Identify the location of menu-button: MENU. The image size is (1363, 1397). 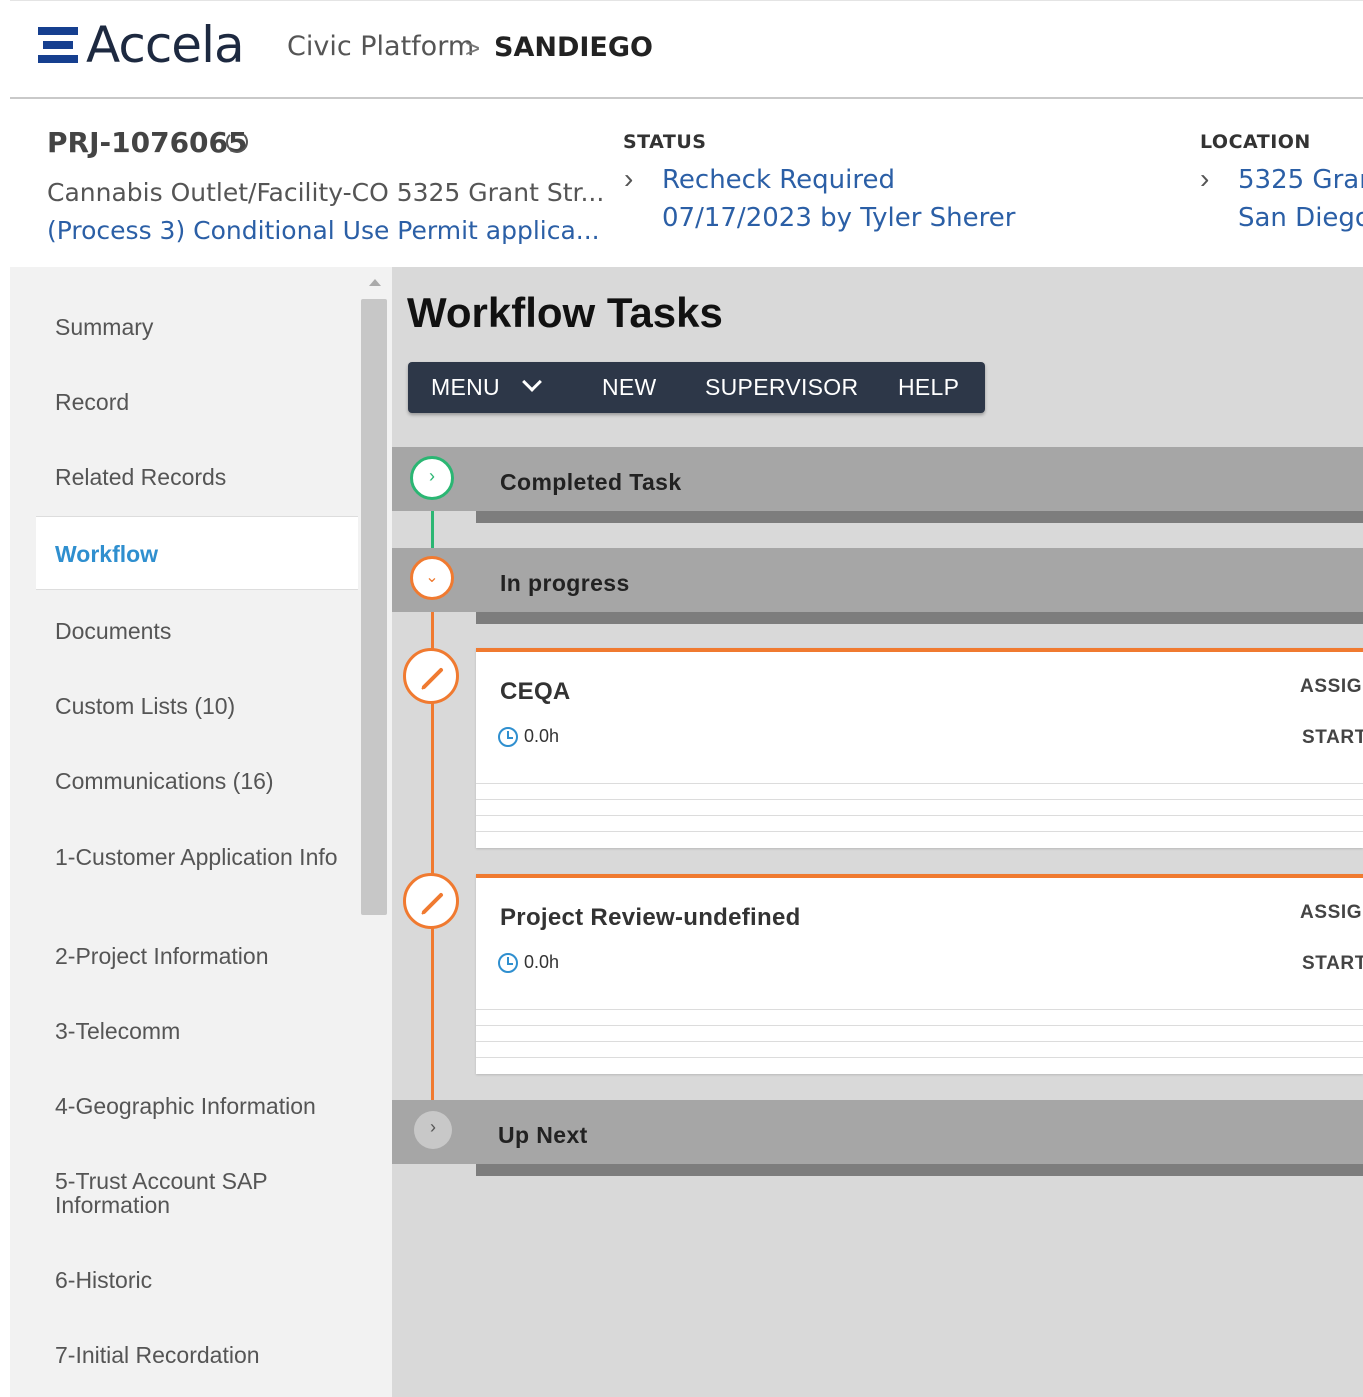
(465, 387).